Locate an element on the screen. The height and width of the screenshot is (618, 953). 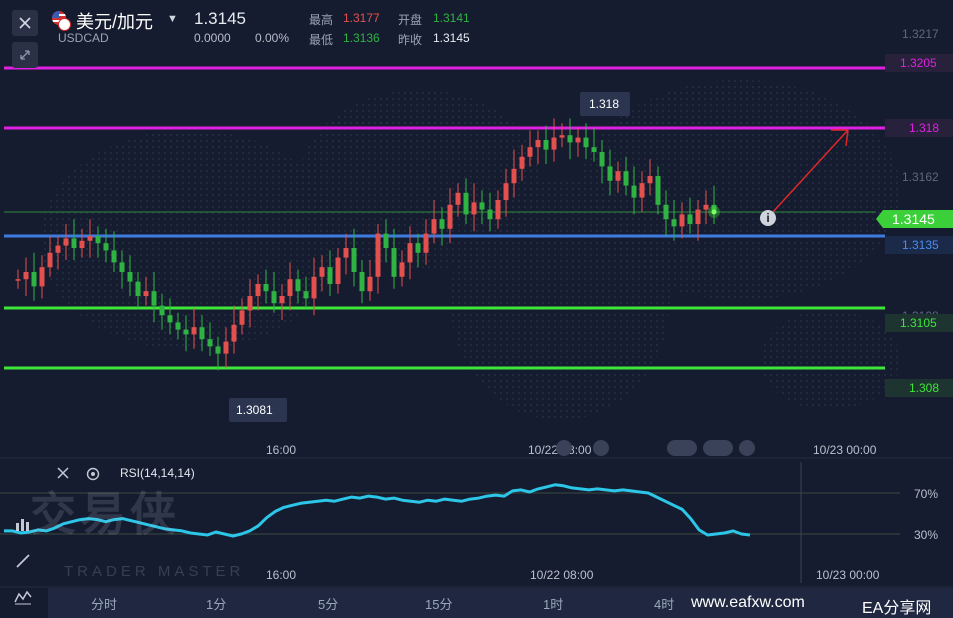
watermark-en: TRADER MASTER is located at coordinates (154, 571).